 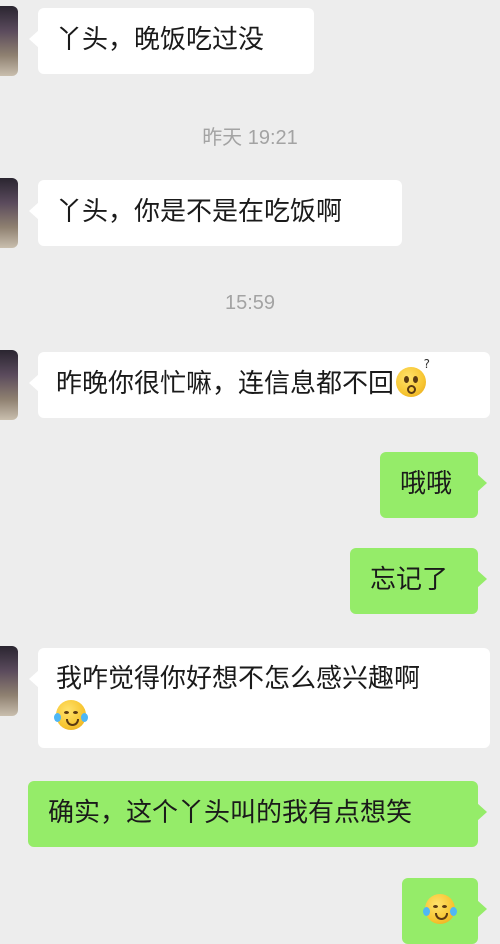 I want to click on incoming-message-bubble: 丫头，晚饭吃过没, so click(x=171, y=41).